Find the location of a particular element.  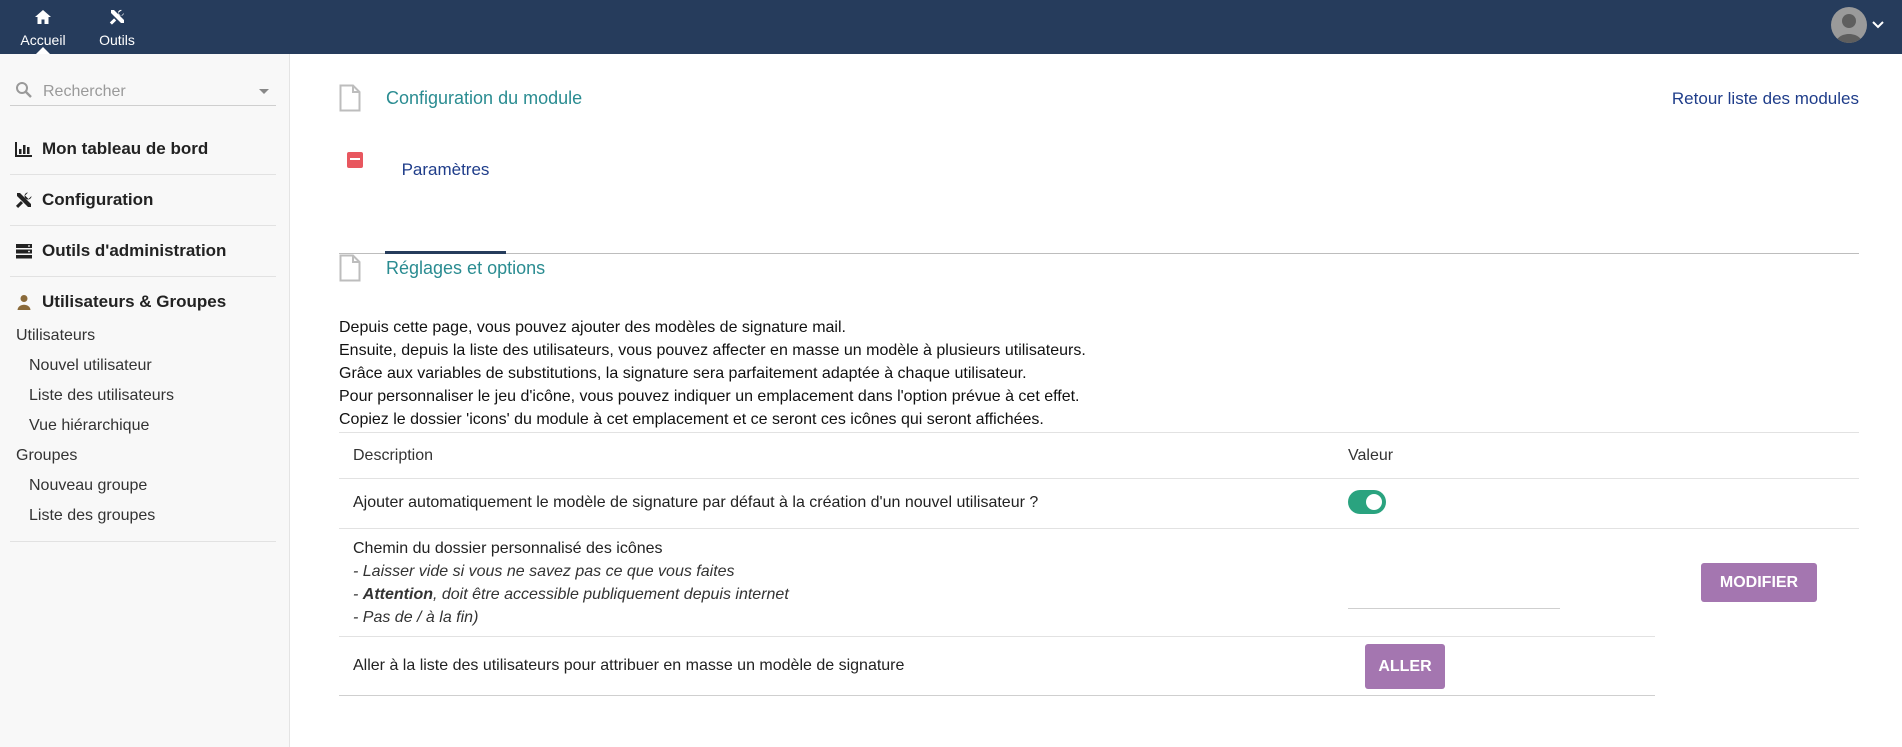

sidebar-item-hierarchy-view: Vue hiérarchique is located at coordinates (143, 426).